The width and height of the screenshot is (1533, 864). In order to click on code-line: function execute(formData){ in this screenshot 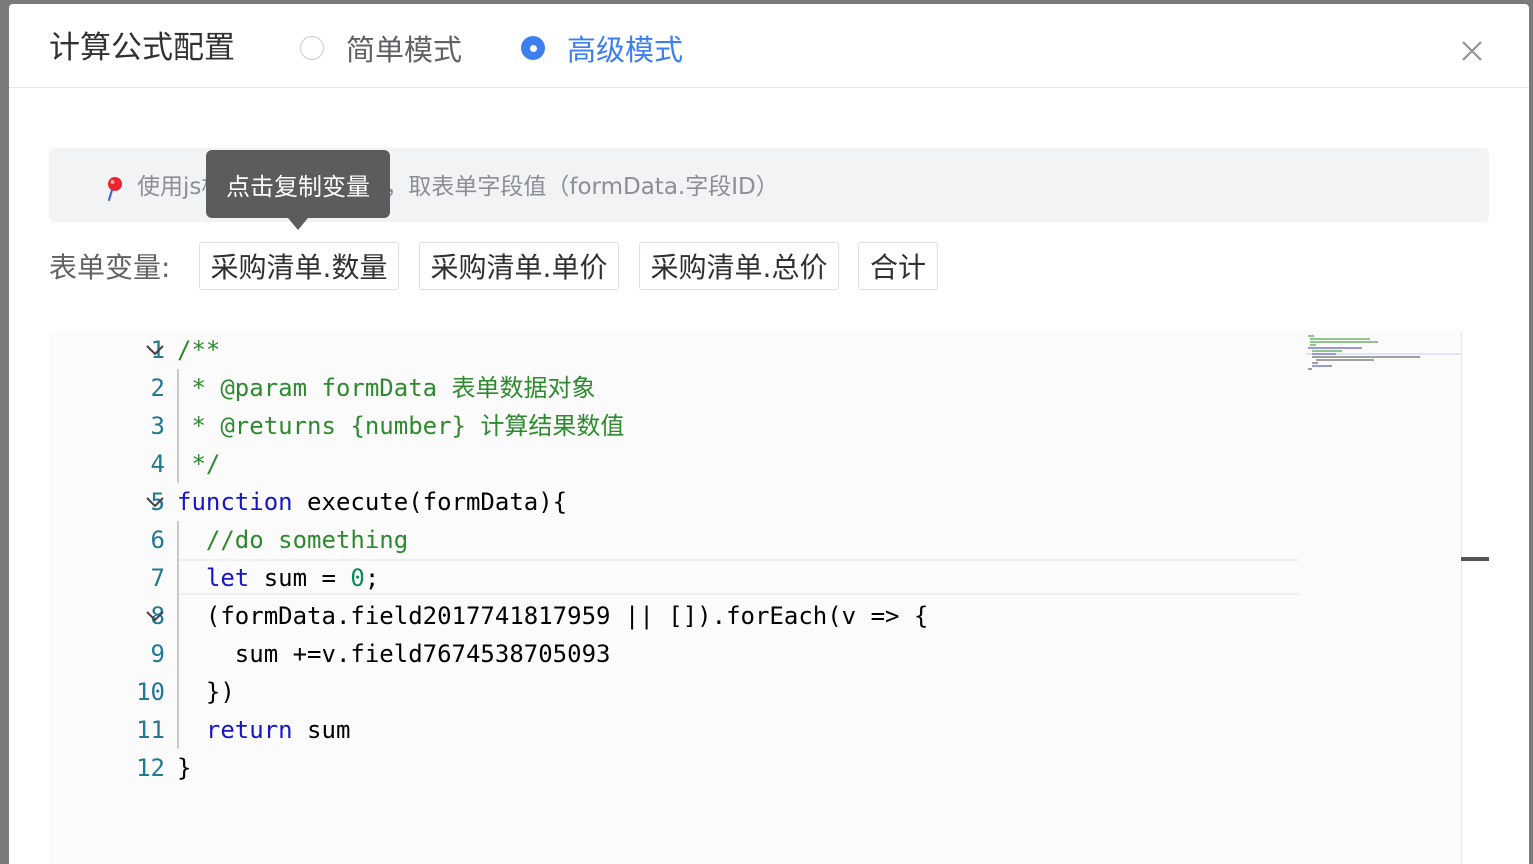, I will do `click(372, 502)`.